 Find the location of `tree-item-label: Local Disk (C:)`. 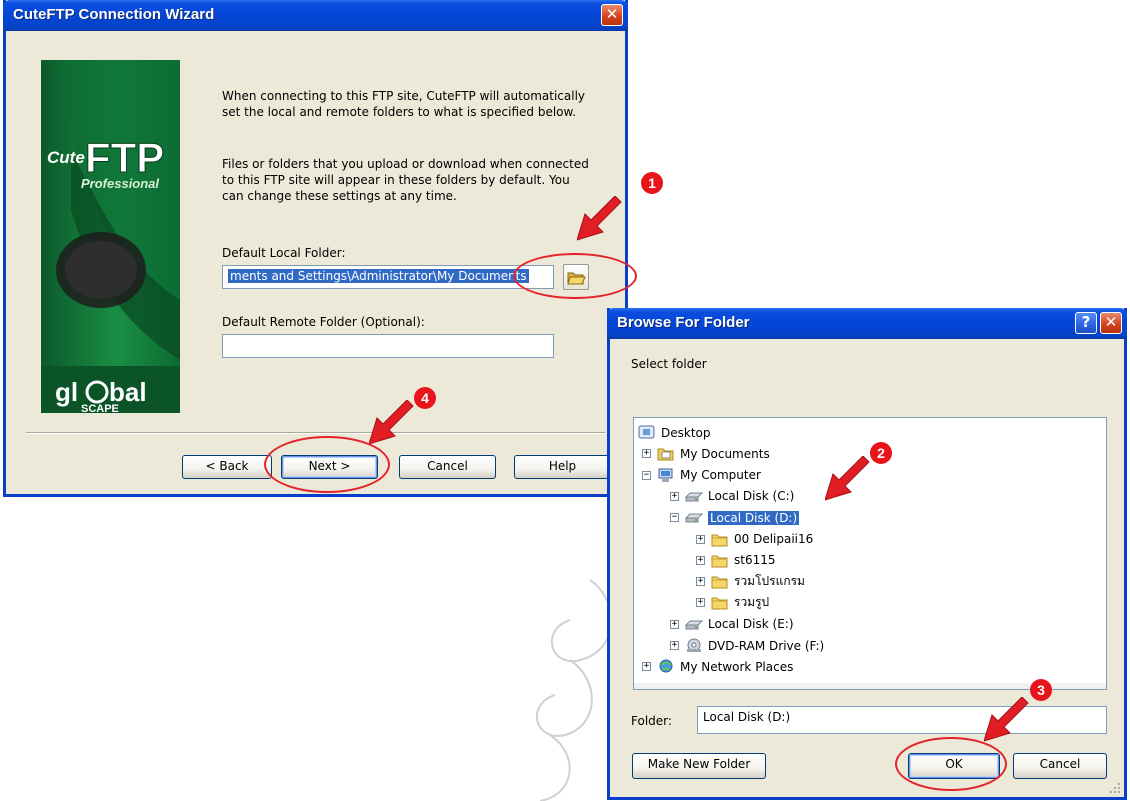

tree-item-label: Local Disk (C:) is located at coordinates (751, 496).